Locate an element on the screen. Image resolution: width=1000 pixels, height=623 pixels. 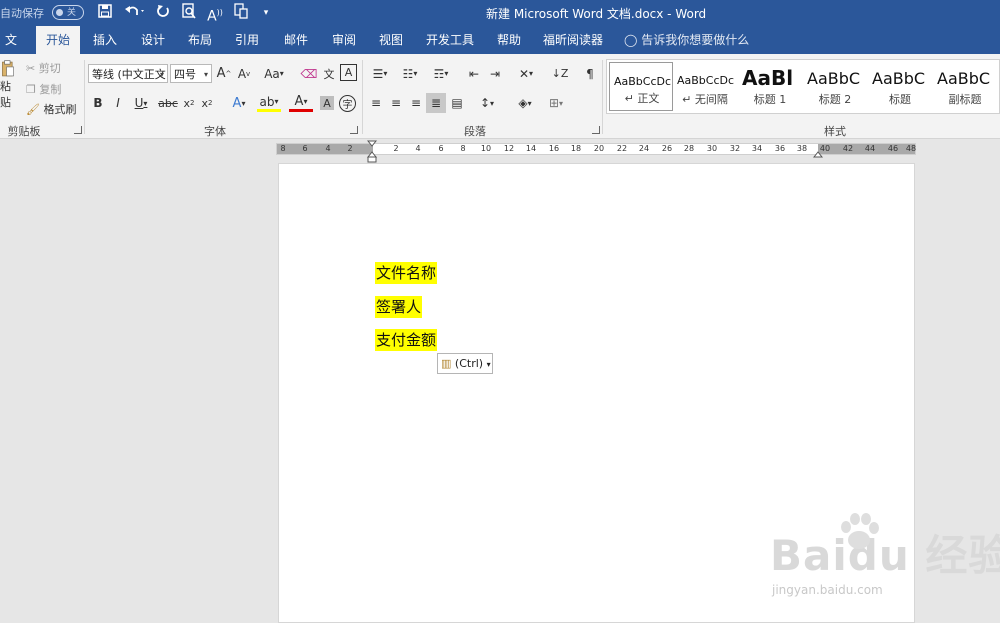
ruler-tick: 14 is located at coordinates (531, 148).